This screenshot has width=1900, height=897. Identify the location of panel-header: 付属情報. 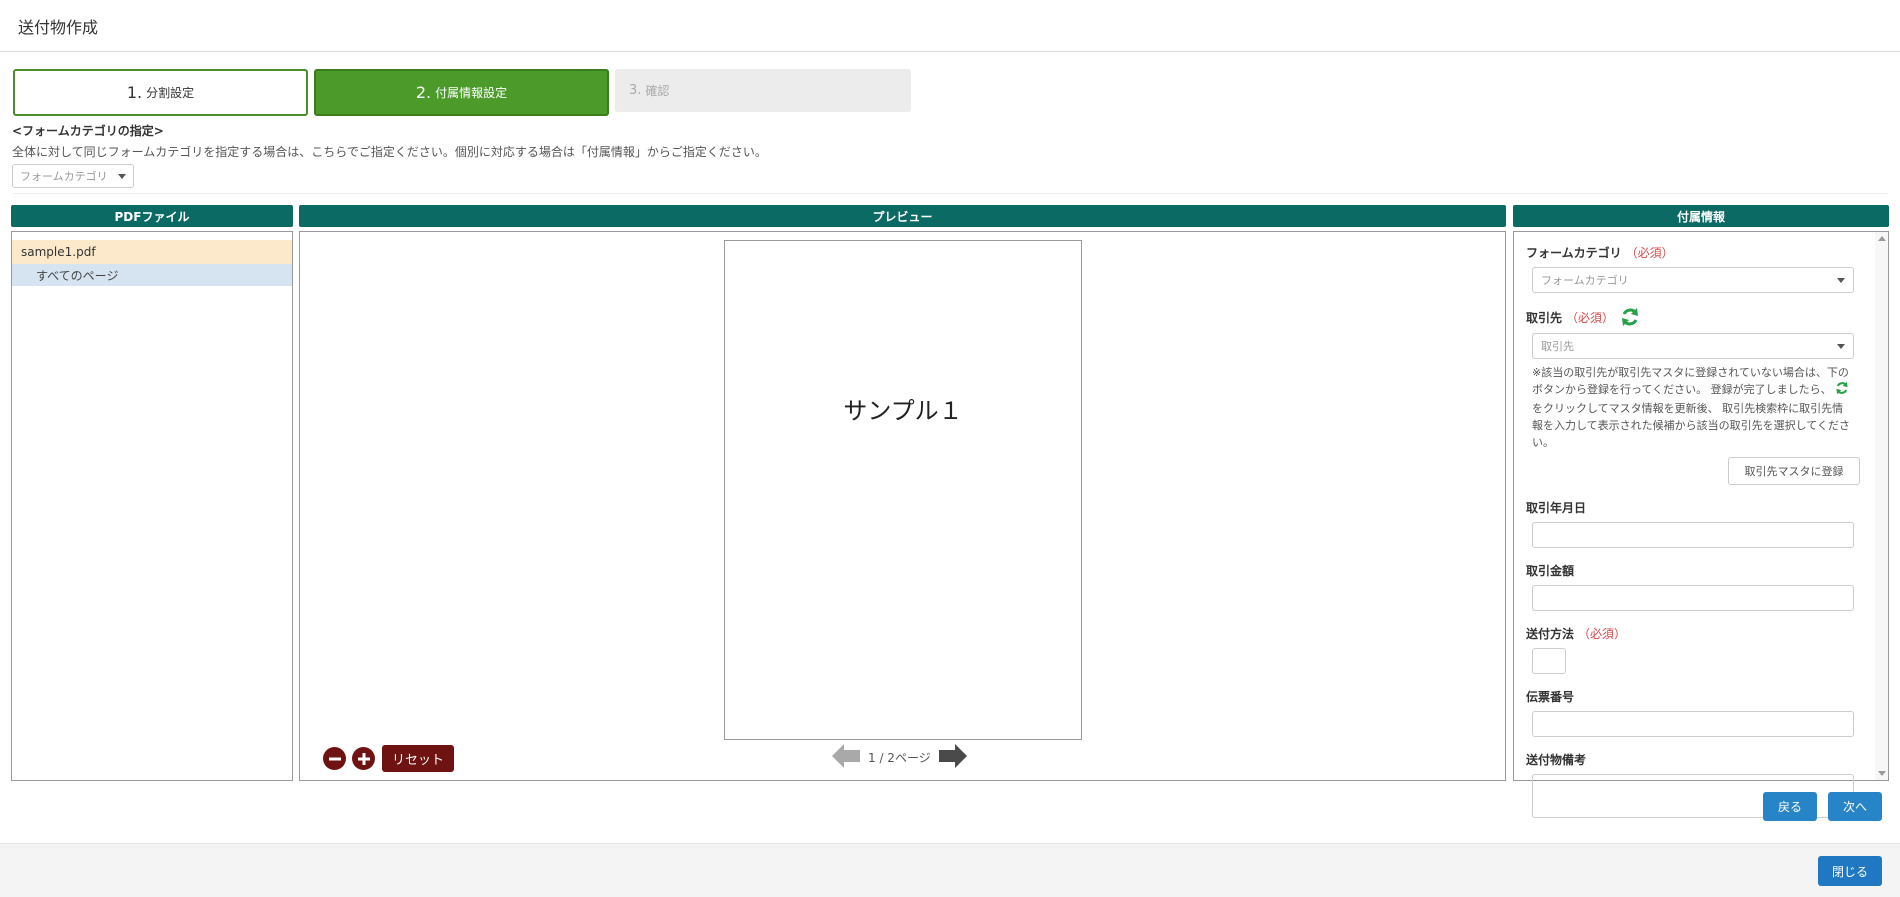
(1701, 216).